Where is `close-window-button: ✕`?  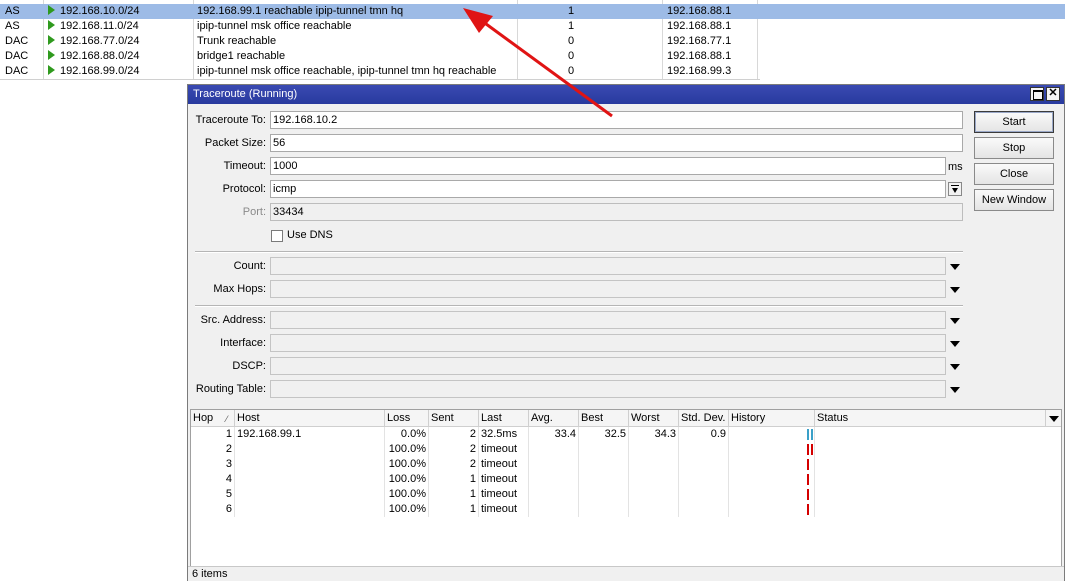 close-window-button: ✕ is located at coordinates (1053, 94).